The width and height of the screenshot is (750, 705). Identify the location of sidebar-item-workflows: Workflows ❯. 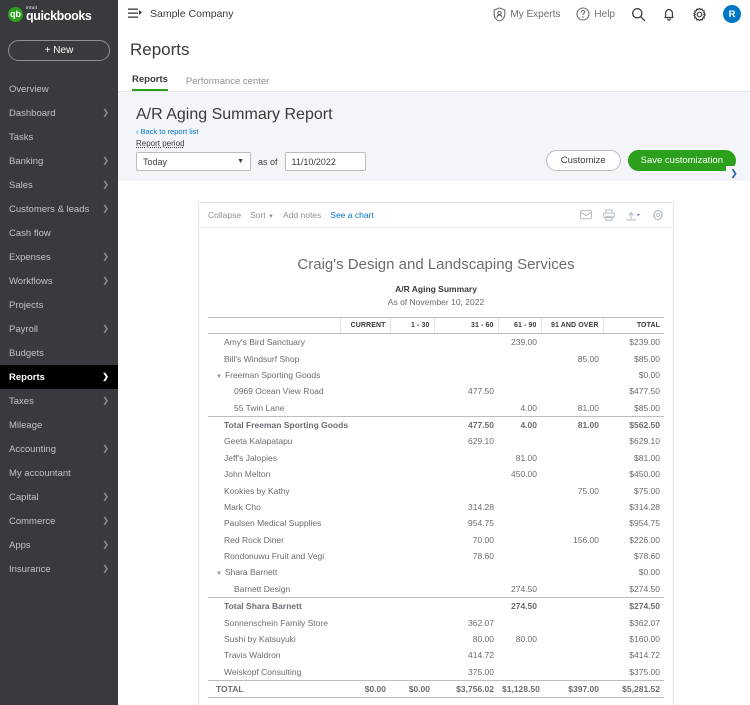
(59, 281).